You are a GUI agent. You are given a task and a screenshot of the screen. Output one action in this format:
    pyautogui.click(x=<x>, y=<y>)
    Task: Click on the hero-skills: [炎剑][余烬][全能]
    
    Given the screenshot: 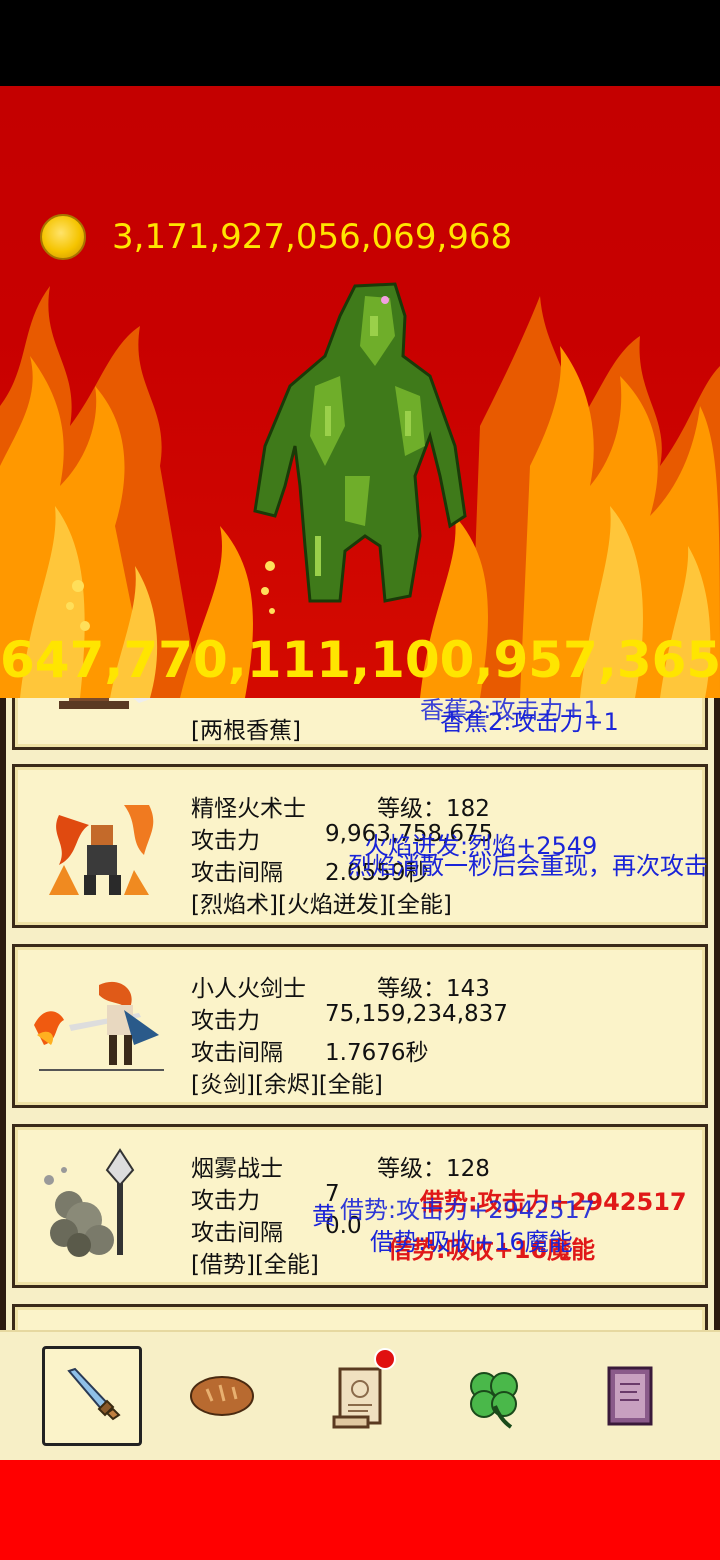 What is the action you would take?
    pyautogui.click(x=287, y=1085)
    